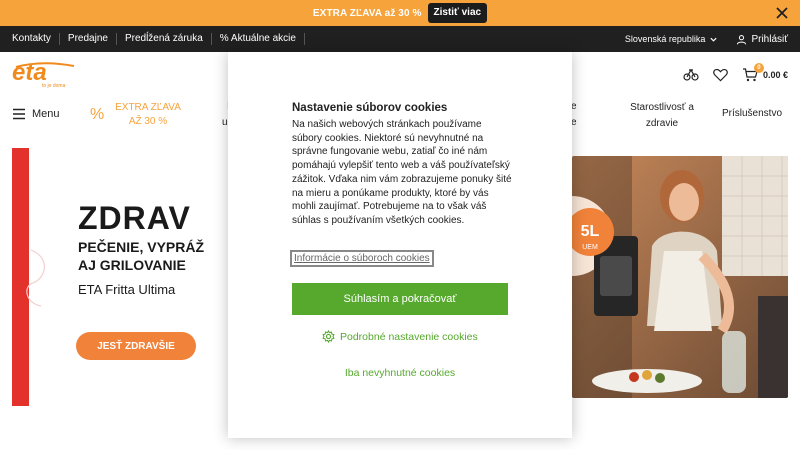 The width and height of the screenshot is (800, 450). What do you see at coordinates (141, 256) in the screenshot?
I see `hero-subtitle: PEČENIE, VYPRÁŽ AJ GRILOVANIE` at bounding box center [141, 256].